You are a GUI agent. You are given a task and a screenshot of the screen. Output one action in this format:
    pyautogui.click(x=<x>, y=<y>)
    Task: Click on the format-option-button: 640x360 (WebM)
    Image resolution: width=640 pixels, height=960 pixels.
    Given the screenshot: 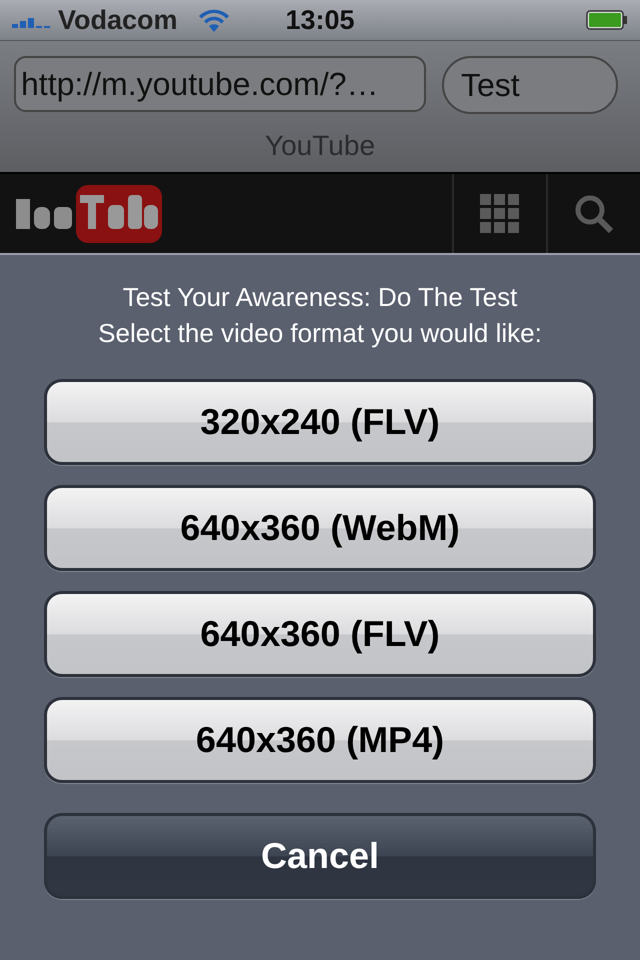 What is the action you would take?
    pyautogui.click(x=320, y=528)
    